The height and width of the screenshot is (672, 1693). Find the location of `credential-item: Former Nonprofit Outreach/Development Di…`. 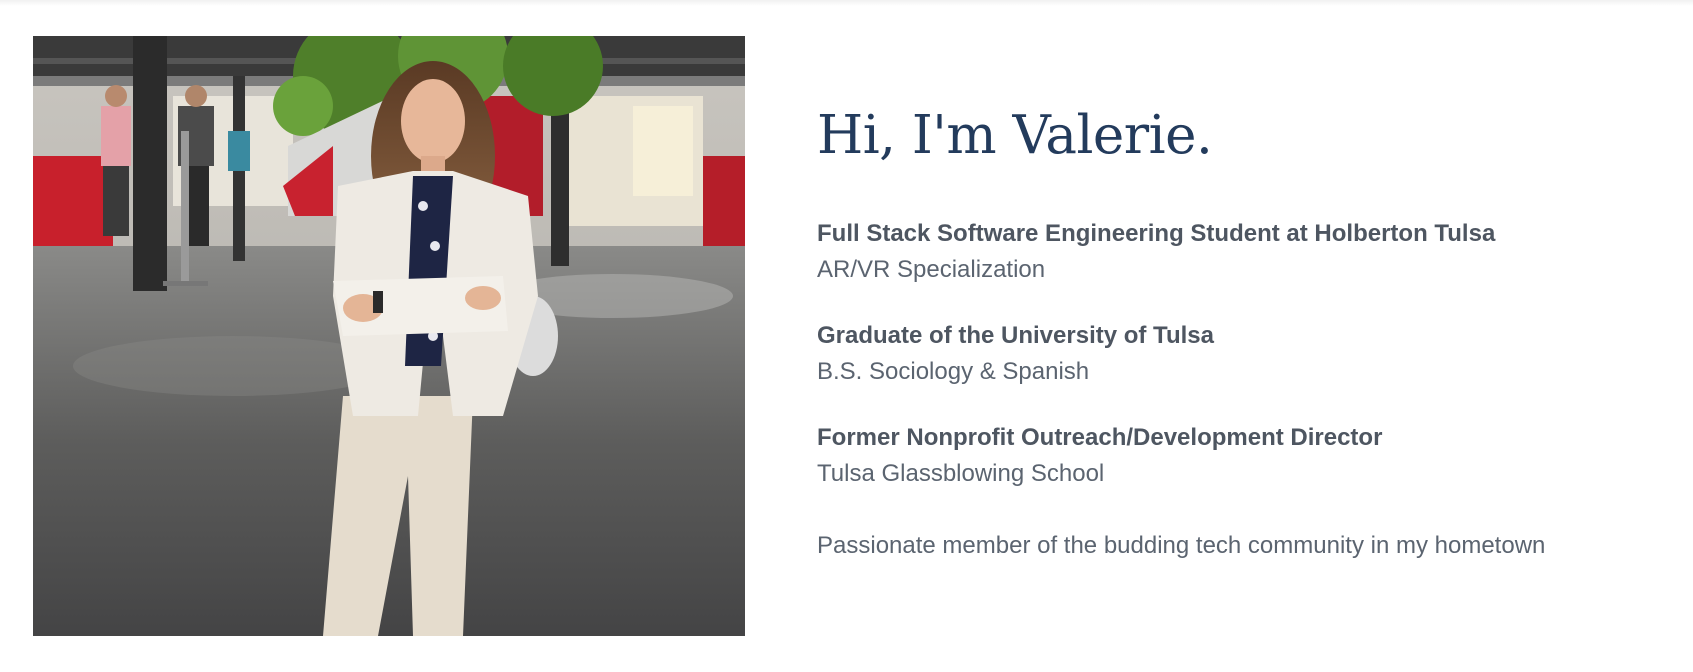

credential-item: Former Nonprofit Outreach/Development Di… is located at coordinates (1247, 456).